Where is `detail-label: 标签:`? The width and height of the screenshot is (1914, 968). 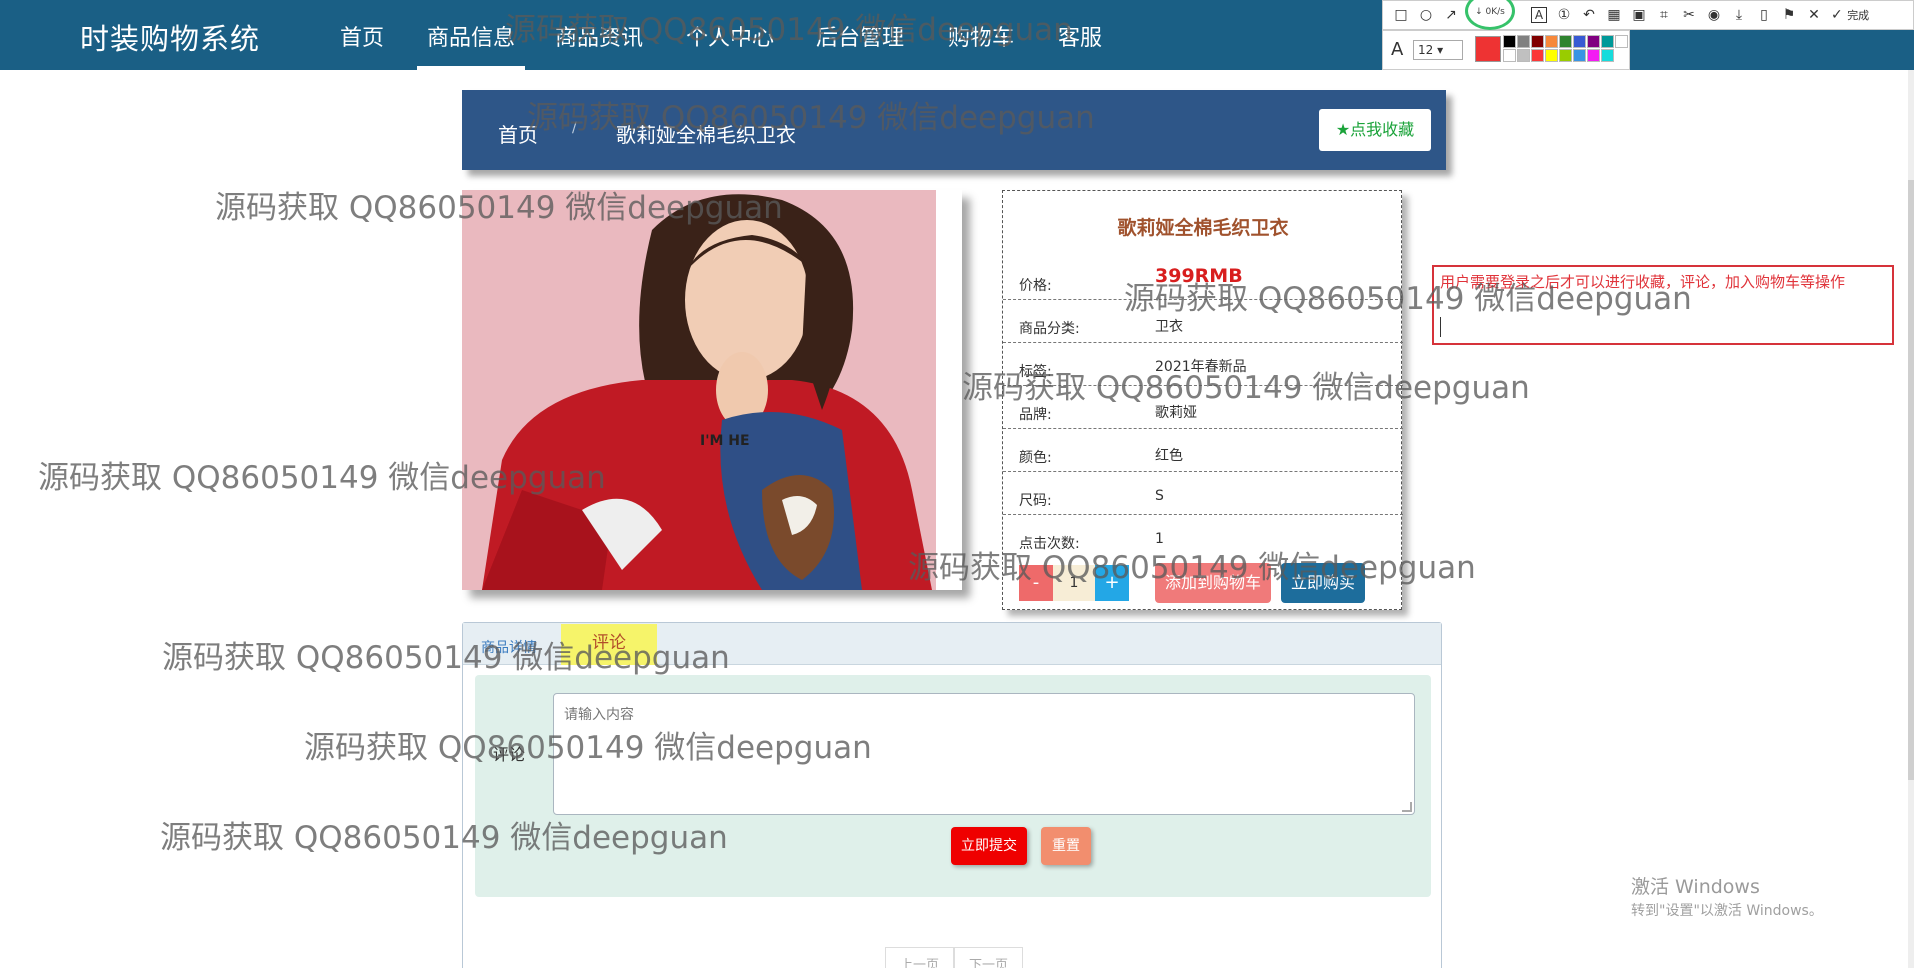 detail-label: 标签: is located at coordinates (1035, 372).